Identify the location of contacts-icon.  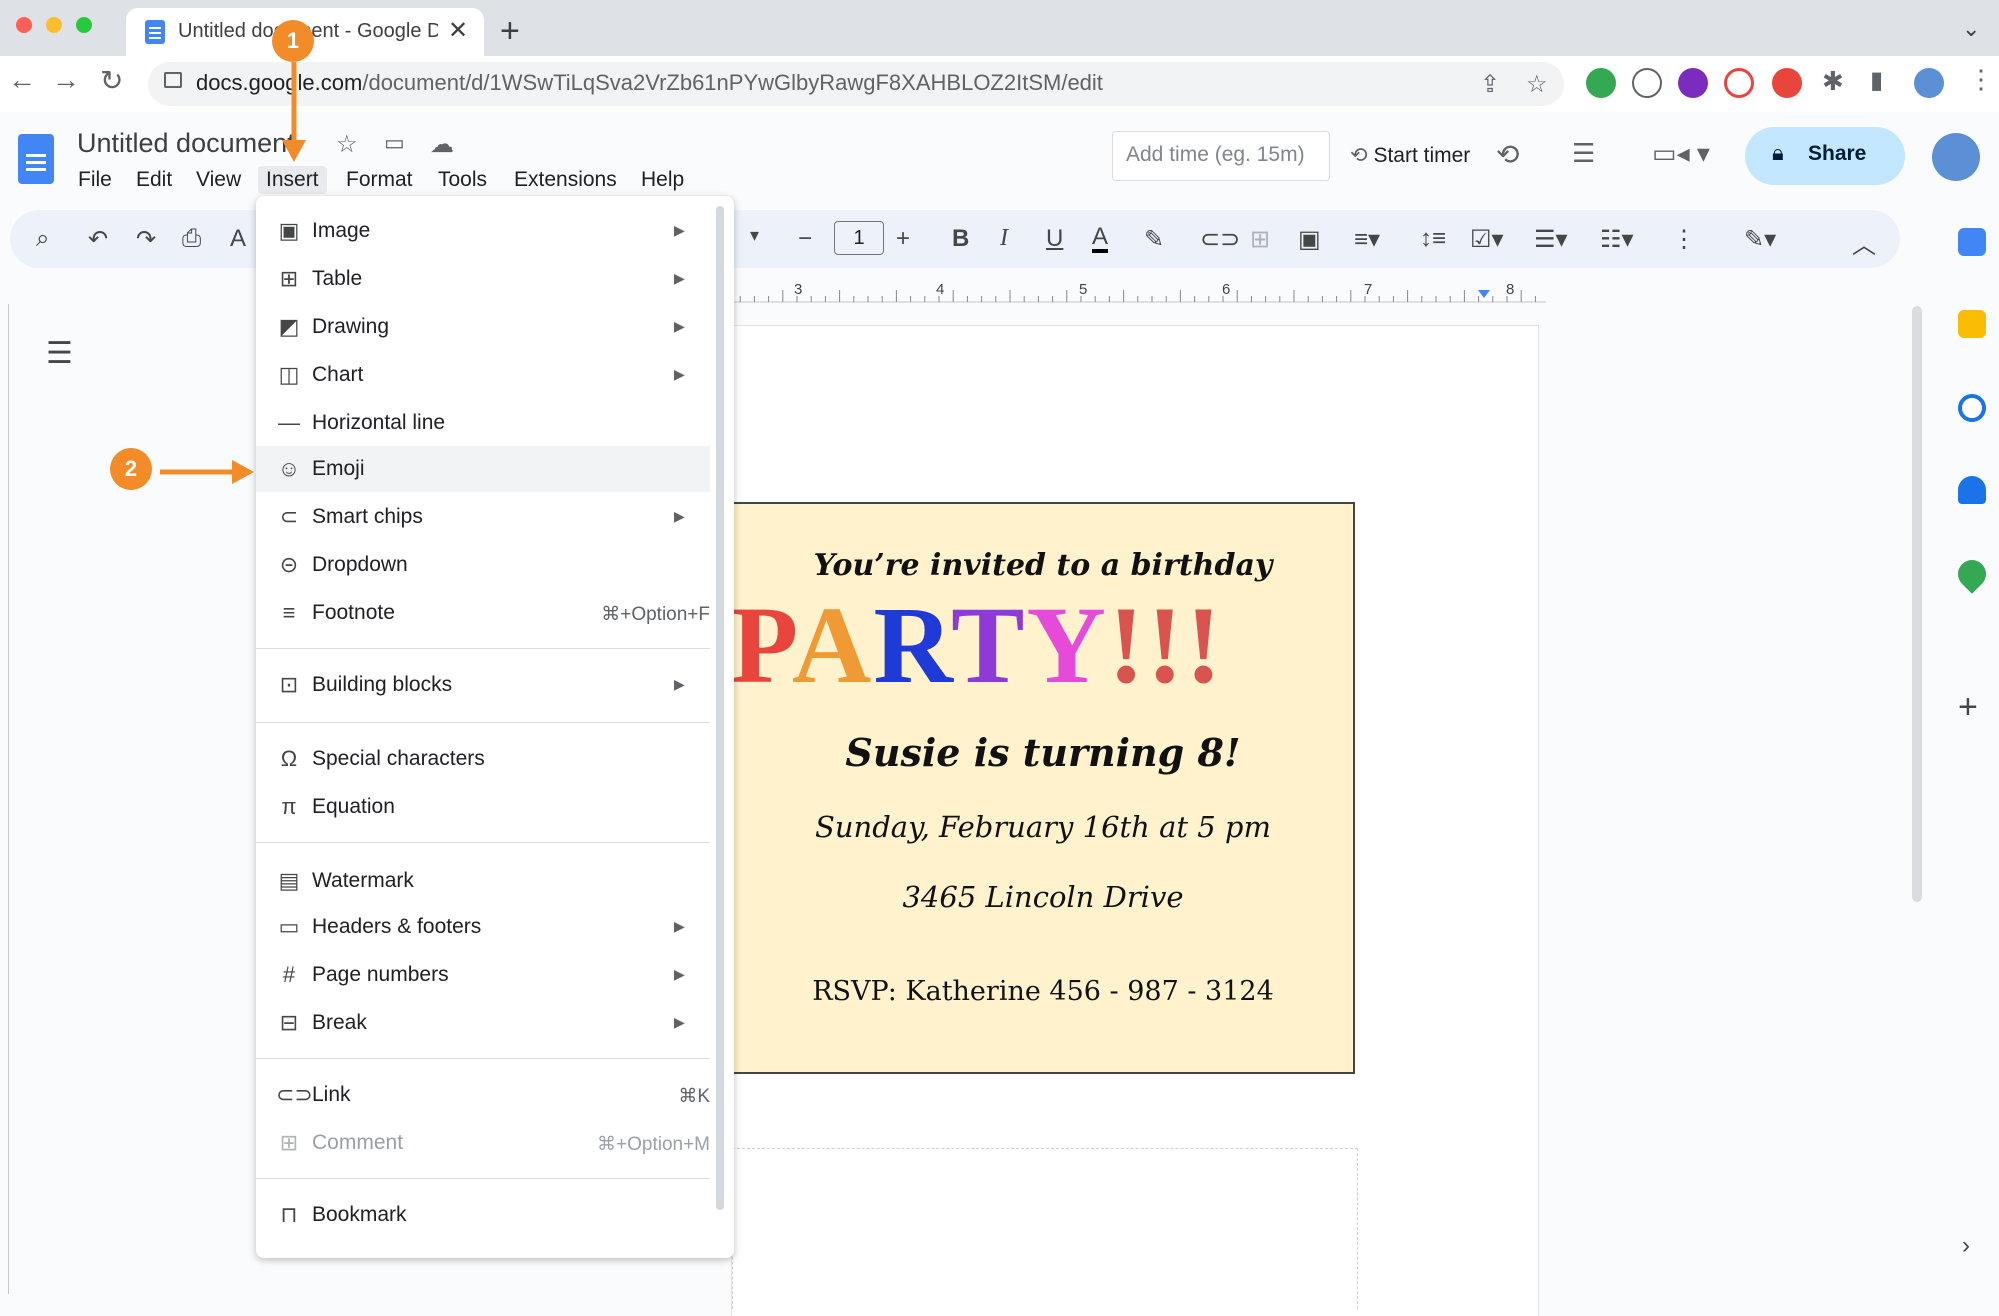
(1972, 490).